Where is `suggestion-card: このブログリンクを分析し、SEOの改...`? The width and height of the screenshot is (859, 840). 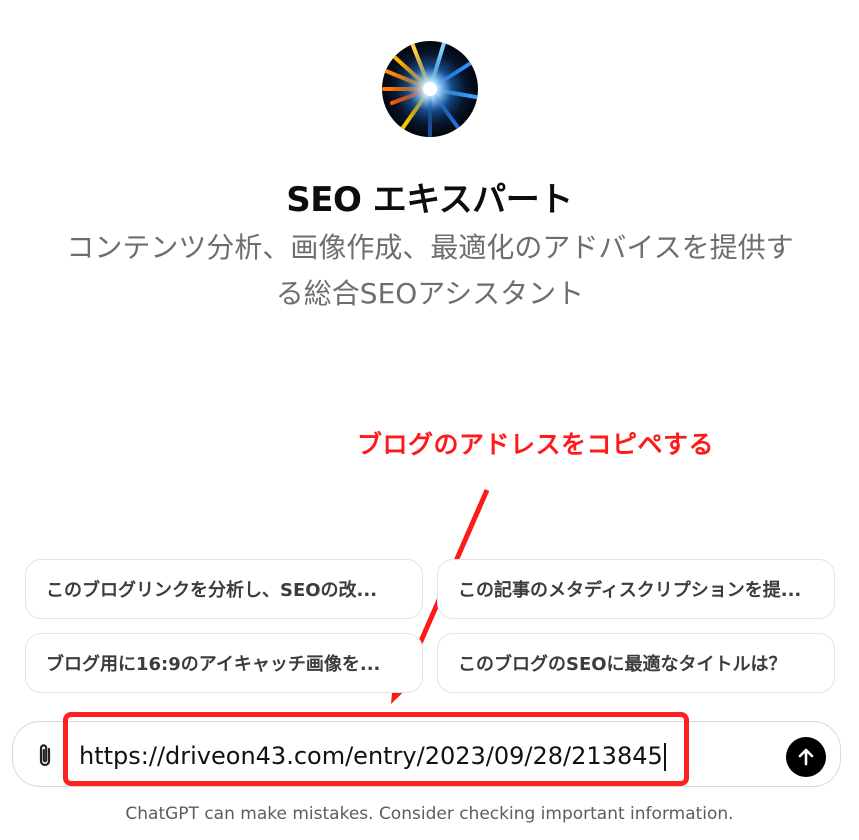
suggestion-card: このブログリンクを分析し、SEOの改... is located at coordinates (224, 589).